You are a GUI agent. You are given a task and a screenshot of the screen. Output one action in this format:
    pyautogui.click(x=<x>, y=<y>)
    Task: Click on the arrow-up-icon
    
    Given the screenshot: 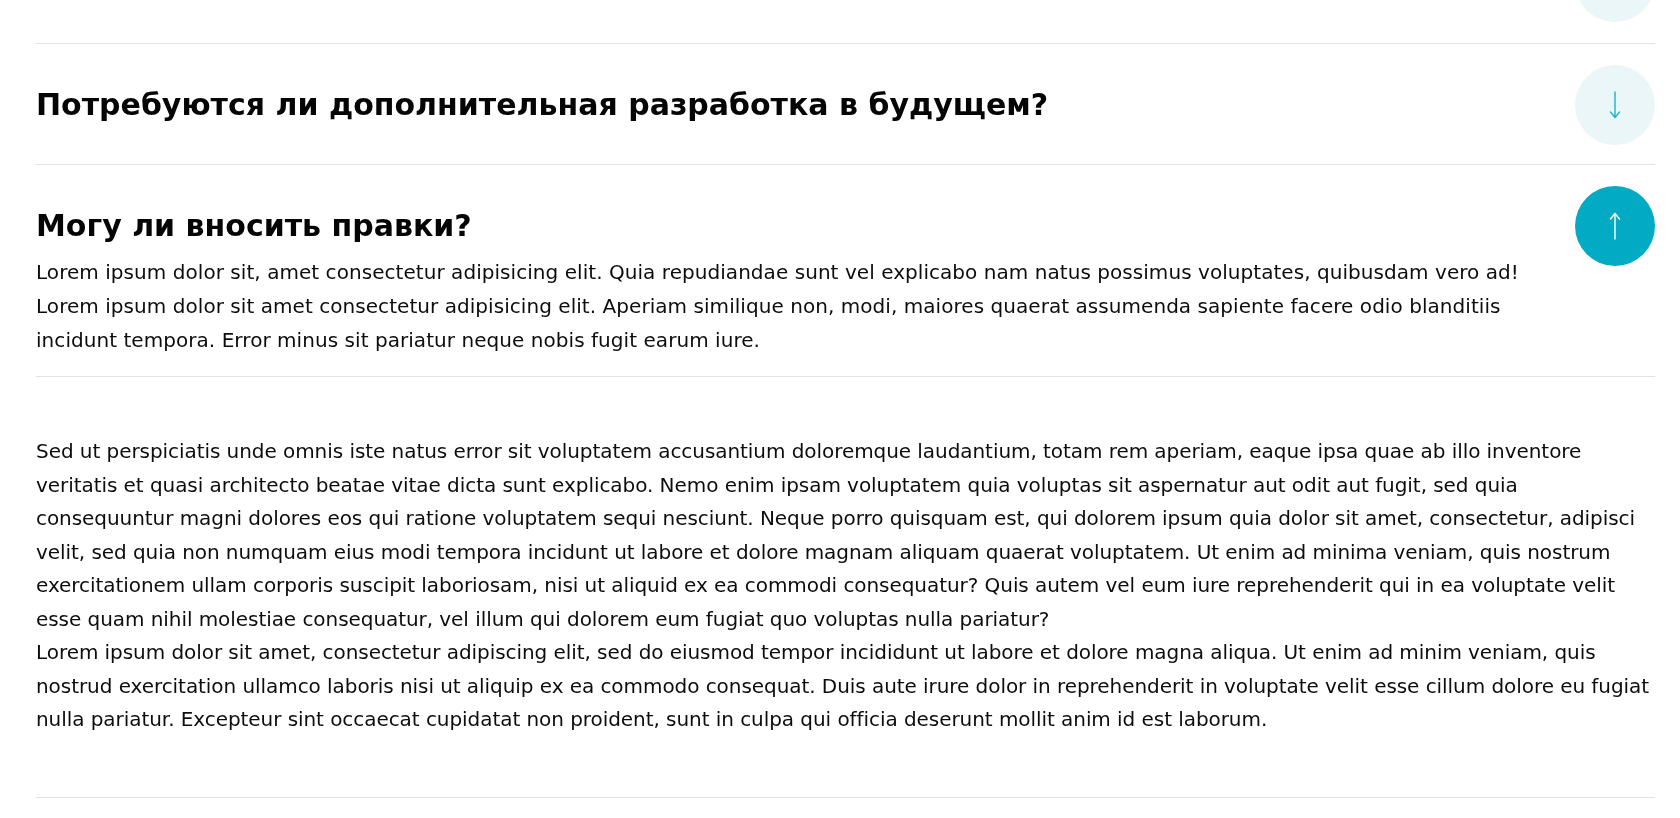 What is the action you would take?
    pyautogui.click(x=1615, y=226)
    